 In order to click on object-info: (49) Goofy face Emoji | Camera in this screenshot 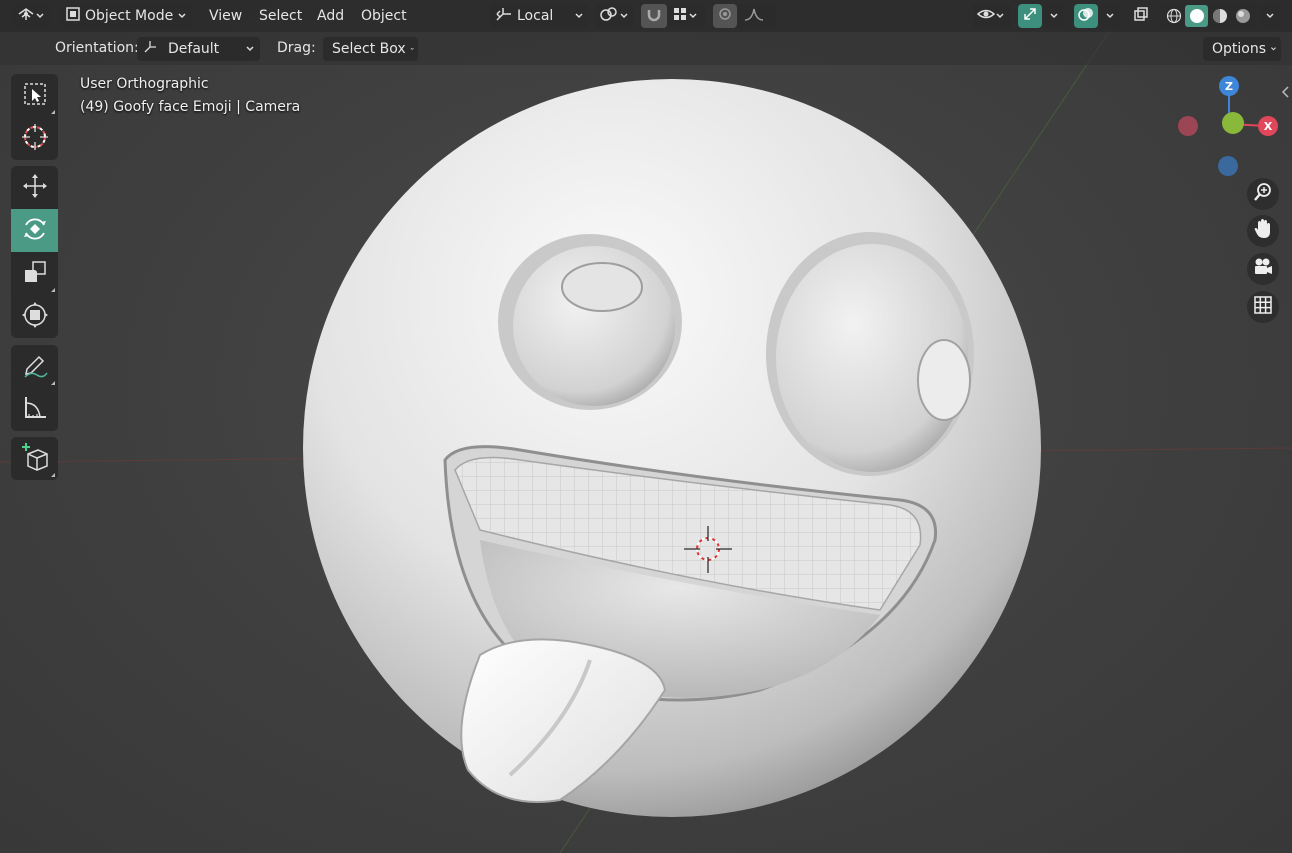, I will do `click(190, 107)`.